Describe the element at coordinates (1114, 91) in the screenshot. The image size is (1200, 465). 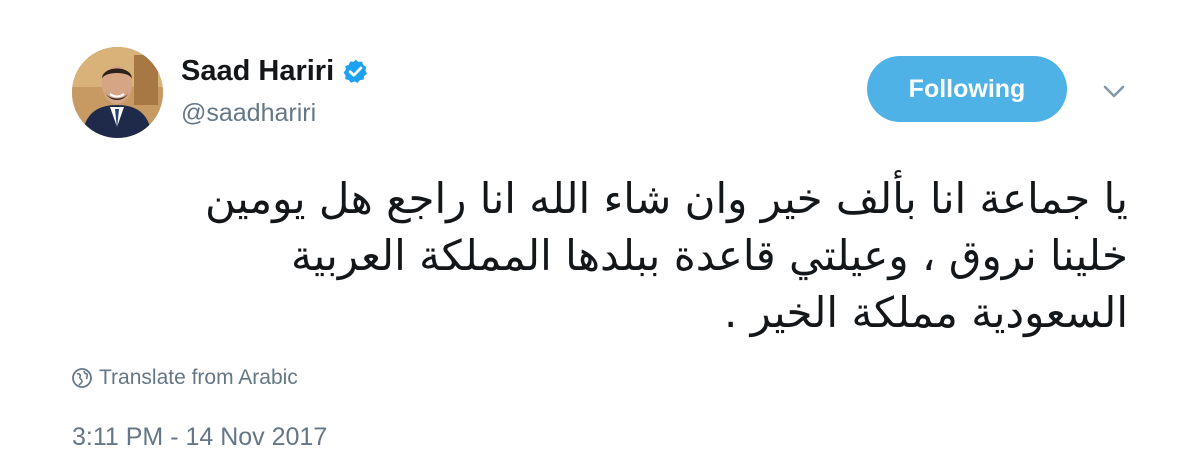
I see `chevron-down-icon` at that location.